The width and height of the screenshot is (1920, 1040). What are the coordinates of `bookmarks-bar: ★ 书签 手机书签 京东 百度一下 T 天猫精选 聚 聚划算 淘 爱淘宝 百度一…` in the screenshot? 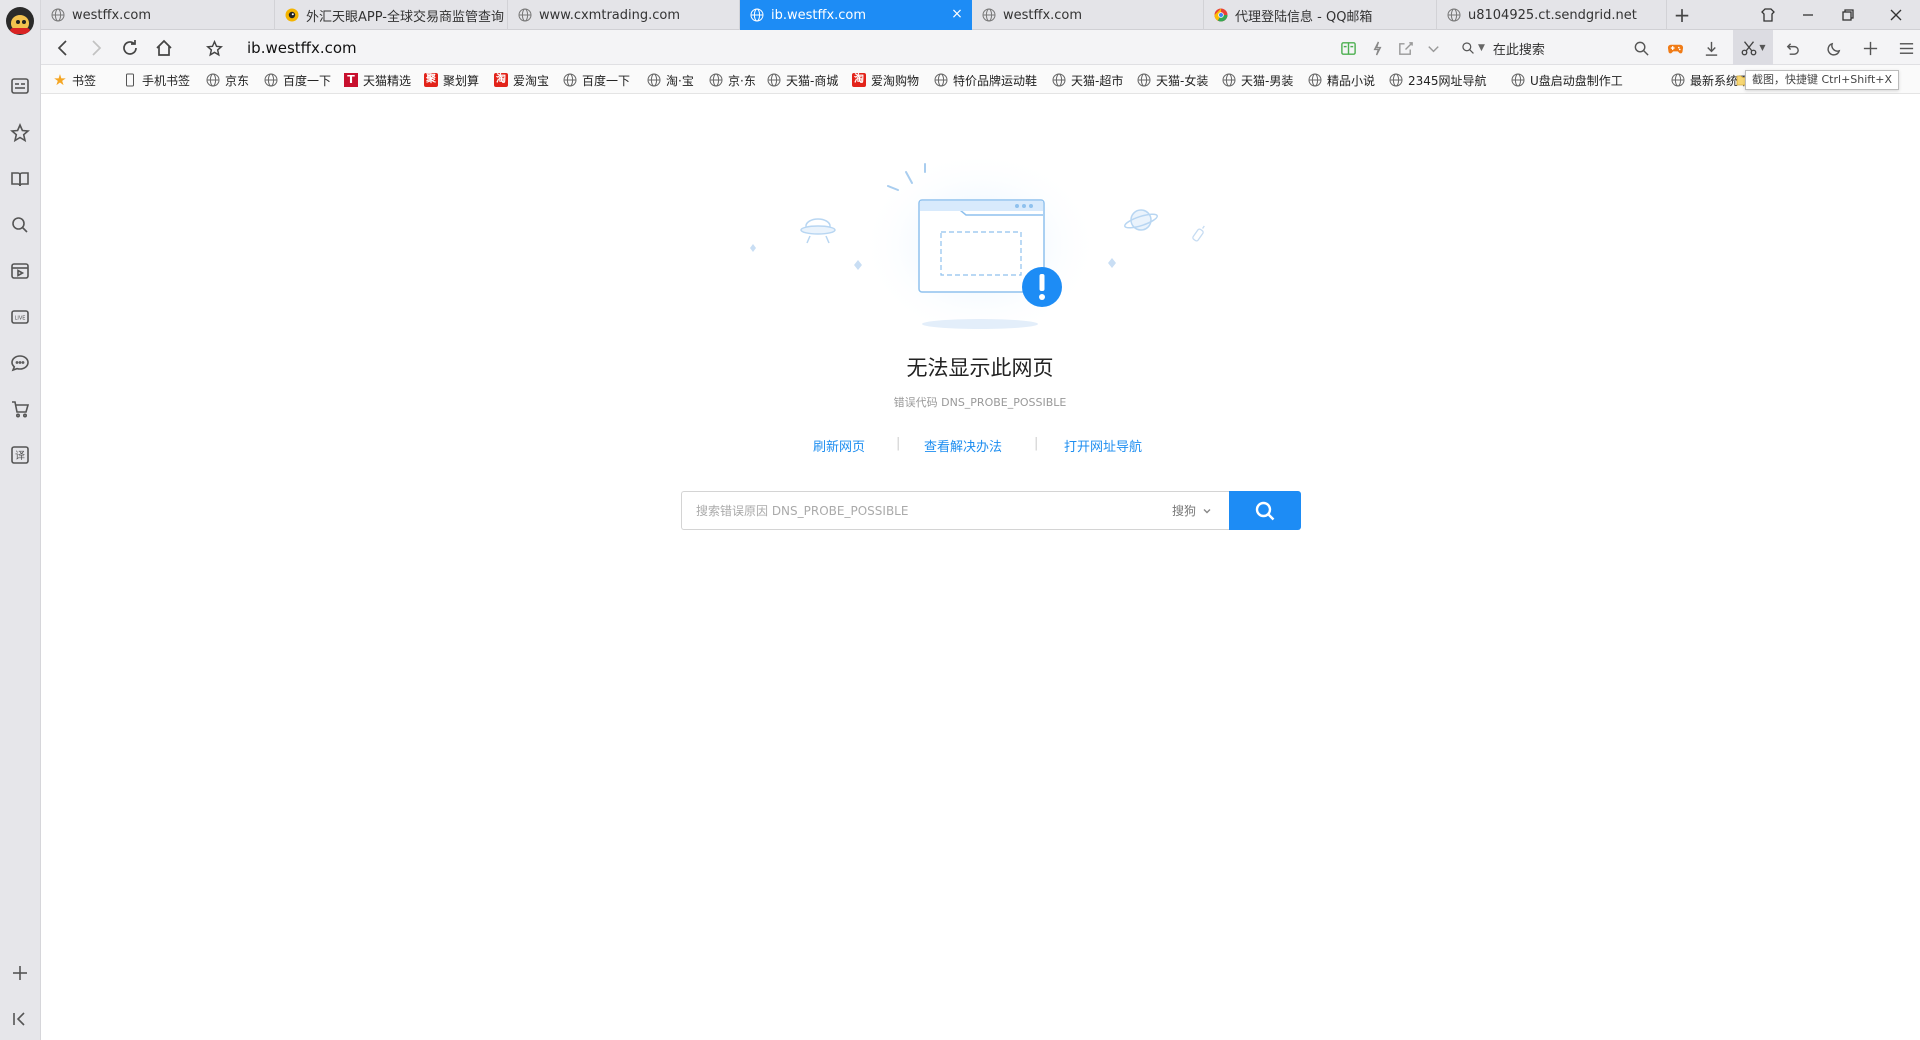 It's located at (980, 79).